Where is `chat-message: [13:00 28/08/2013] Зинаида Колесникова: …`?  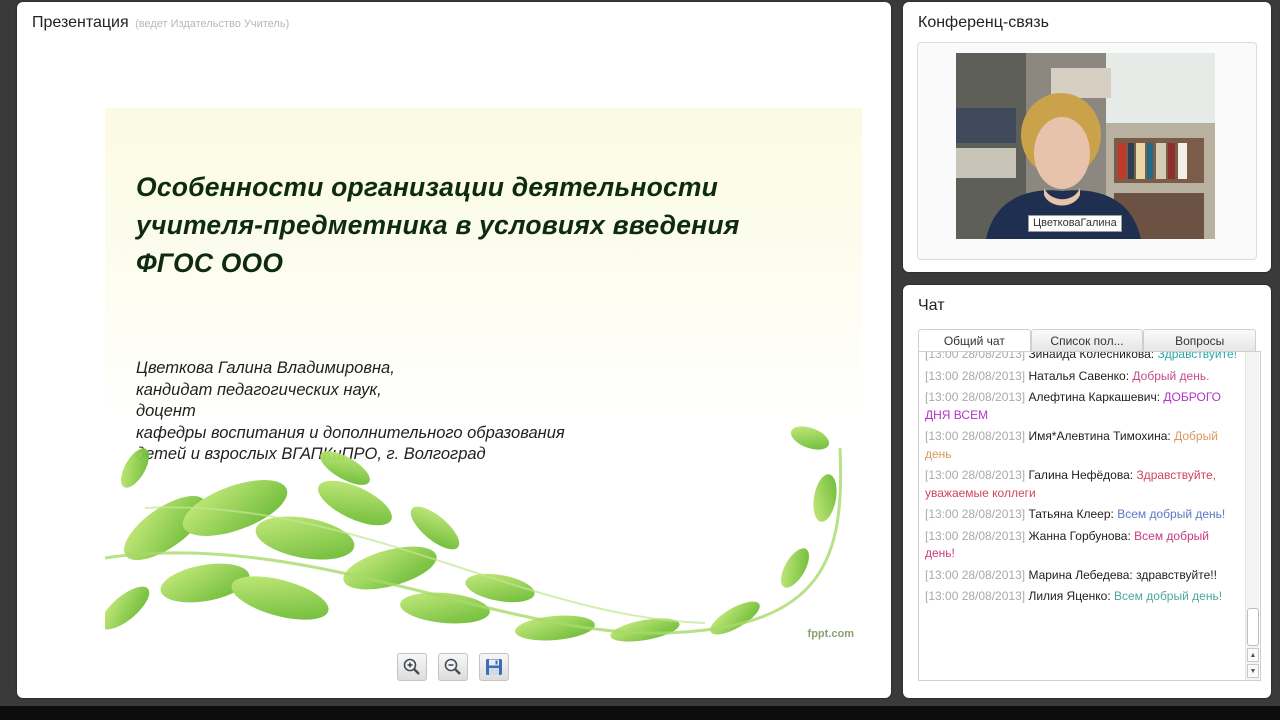
chat-message: [13:00 28/08/2013] Зинаида Колесникова: … is located at coordinates (1089, 357).